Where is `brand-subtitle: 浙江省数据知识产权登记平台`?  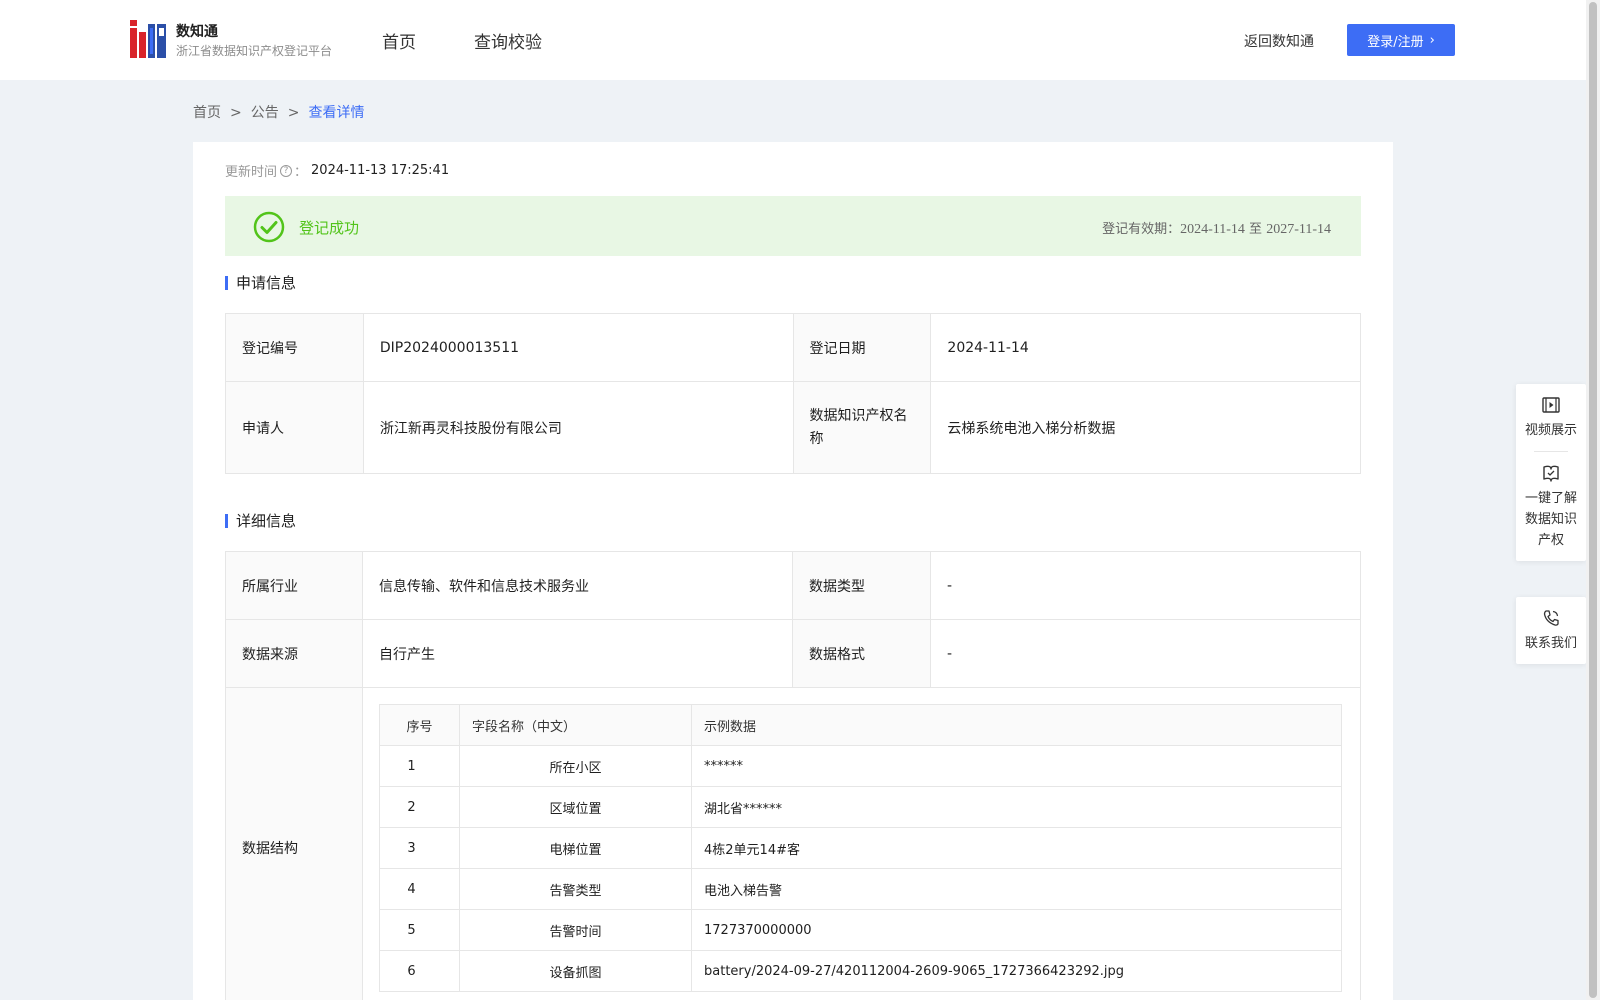 brand-subtitle: 浙江省数据知识产权登记平台 is located at coordinates (254, 51).